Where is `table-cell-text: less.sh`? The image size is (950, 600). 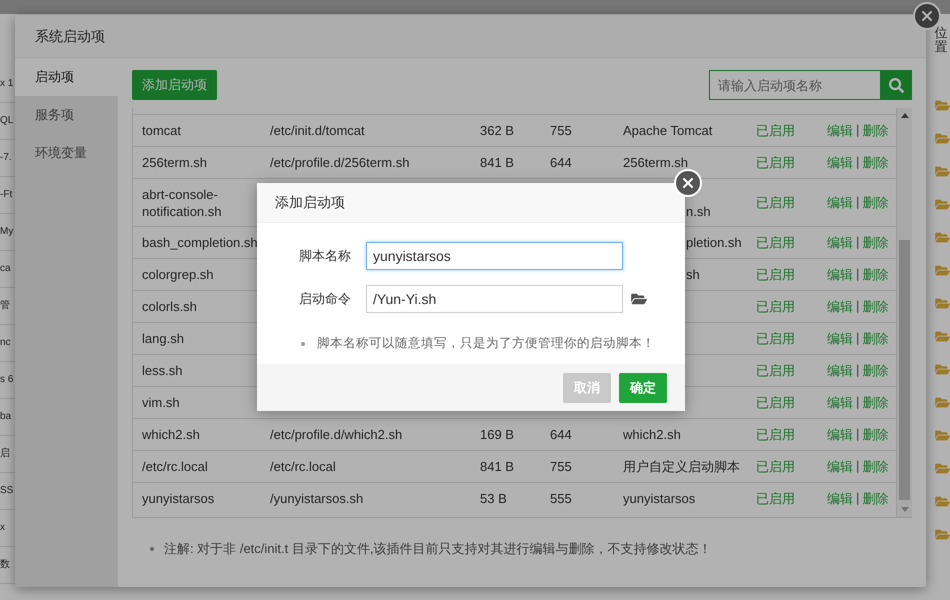
table-cell-text: less.sh is located at coordinates (162, 370).